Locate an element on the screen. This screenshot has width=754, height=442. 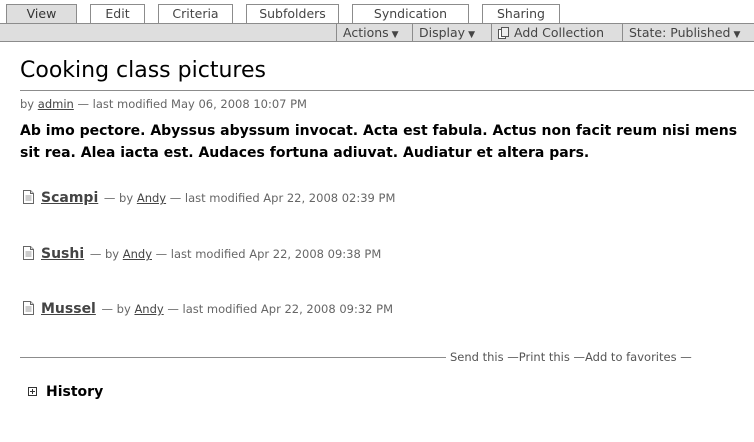
add-to-favorites-link: Add to favorites is located at coordinates (631, 357).